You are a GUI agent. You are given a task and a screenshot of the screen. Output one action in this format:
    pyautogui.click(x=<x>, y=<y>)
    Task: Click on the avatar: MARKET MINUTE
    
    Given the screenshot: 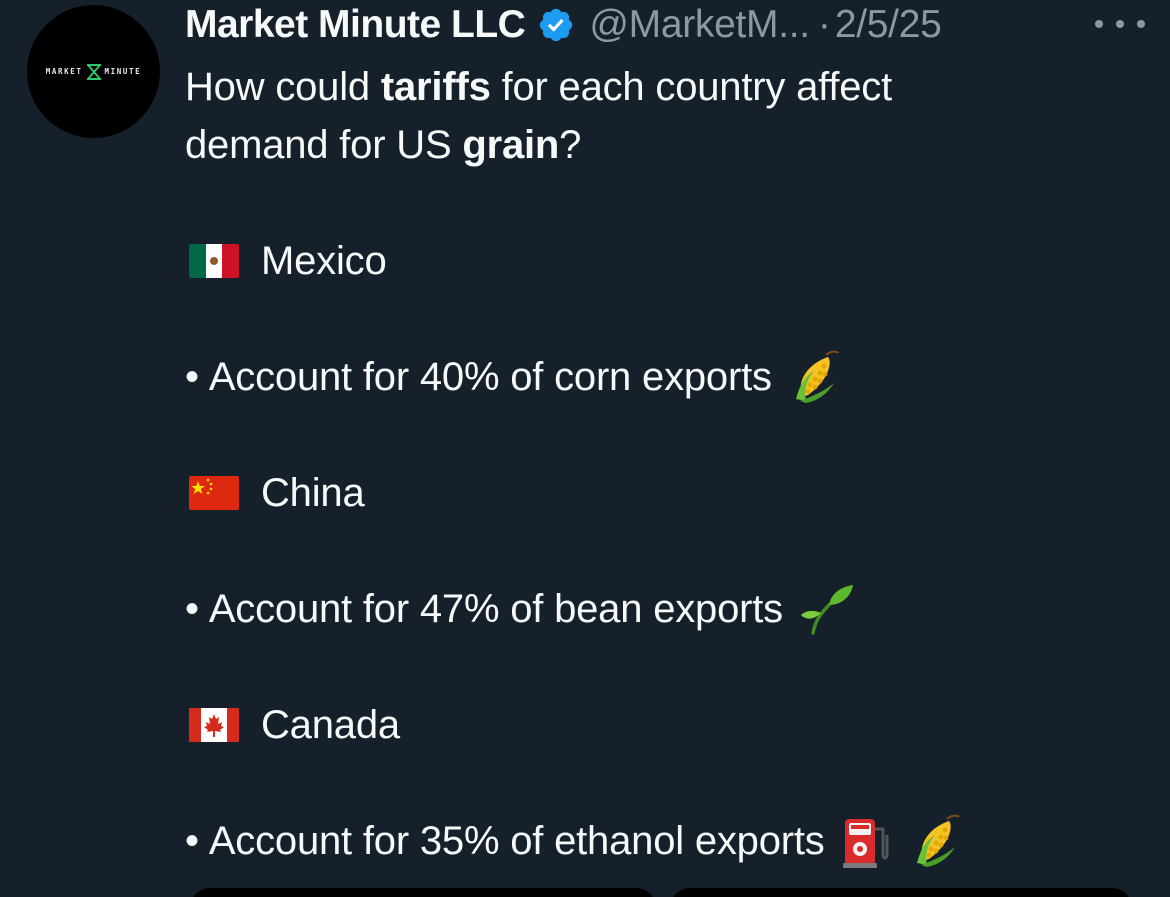 What is the action you would take?
    pyautogui.click(x=93, y=71)
    